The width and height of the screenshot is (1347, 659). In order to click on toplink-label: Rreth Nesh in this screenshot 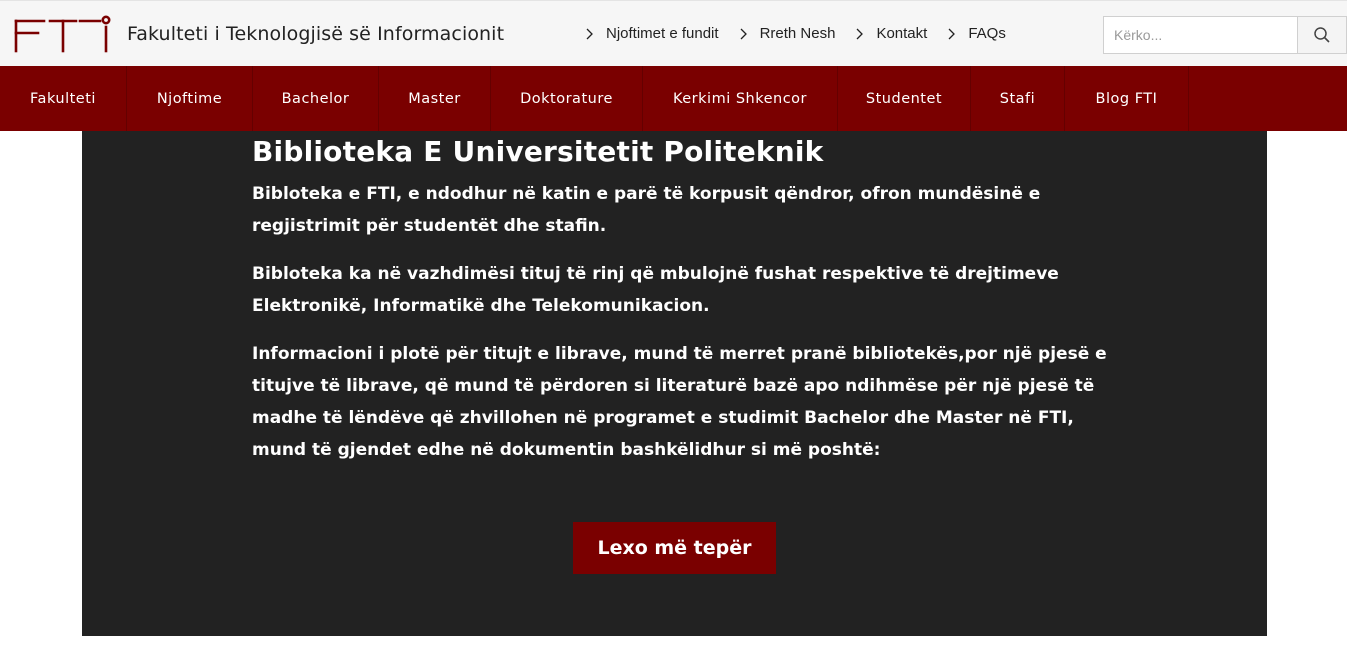, I will do `click(797, 33)`.